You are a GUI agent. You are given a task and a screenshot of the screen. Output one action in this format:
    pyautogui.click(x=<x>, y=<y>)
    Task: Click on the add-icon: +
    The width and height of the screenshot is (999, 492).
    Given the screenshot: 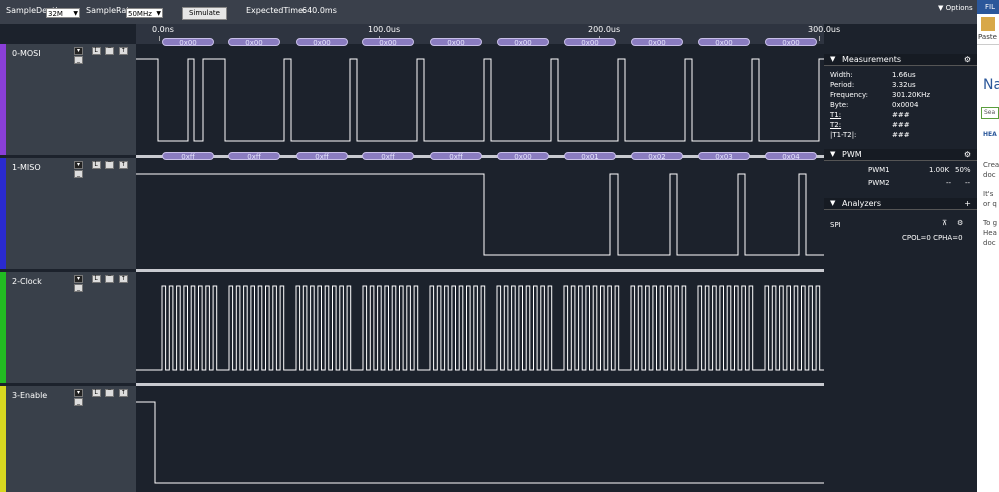 What is the action you would take?
    pyautogui.click(x=967, y=203)
    